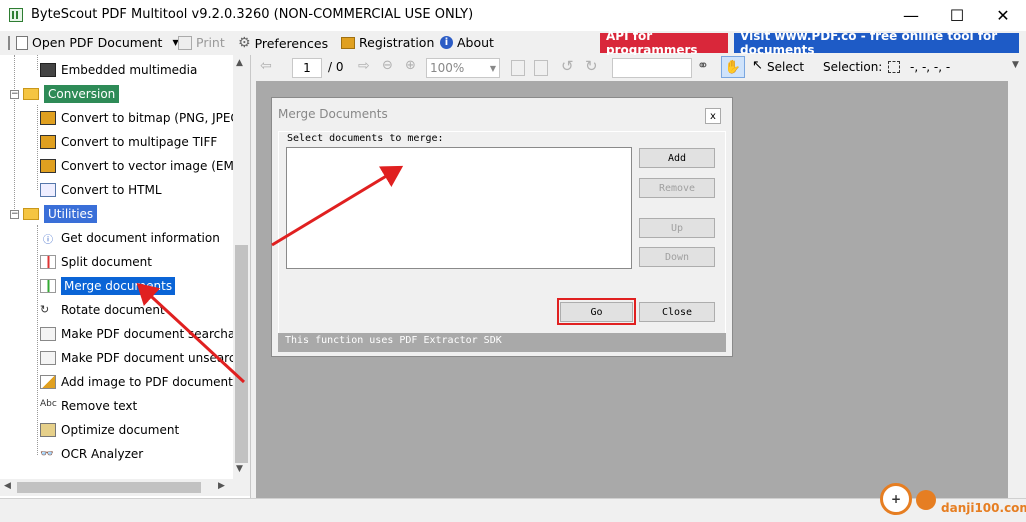  I want to click on preferences-label: Preferences, so click(291, 43).